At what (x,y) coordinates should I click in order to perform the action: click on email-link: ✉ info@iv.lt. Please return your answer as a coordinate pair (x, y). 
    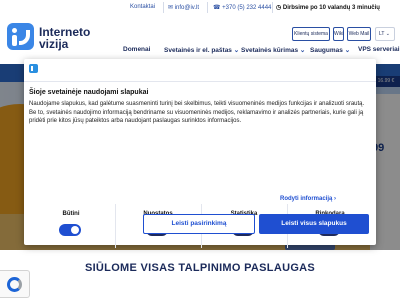
    Looking at the image, I should click on (183, 7).